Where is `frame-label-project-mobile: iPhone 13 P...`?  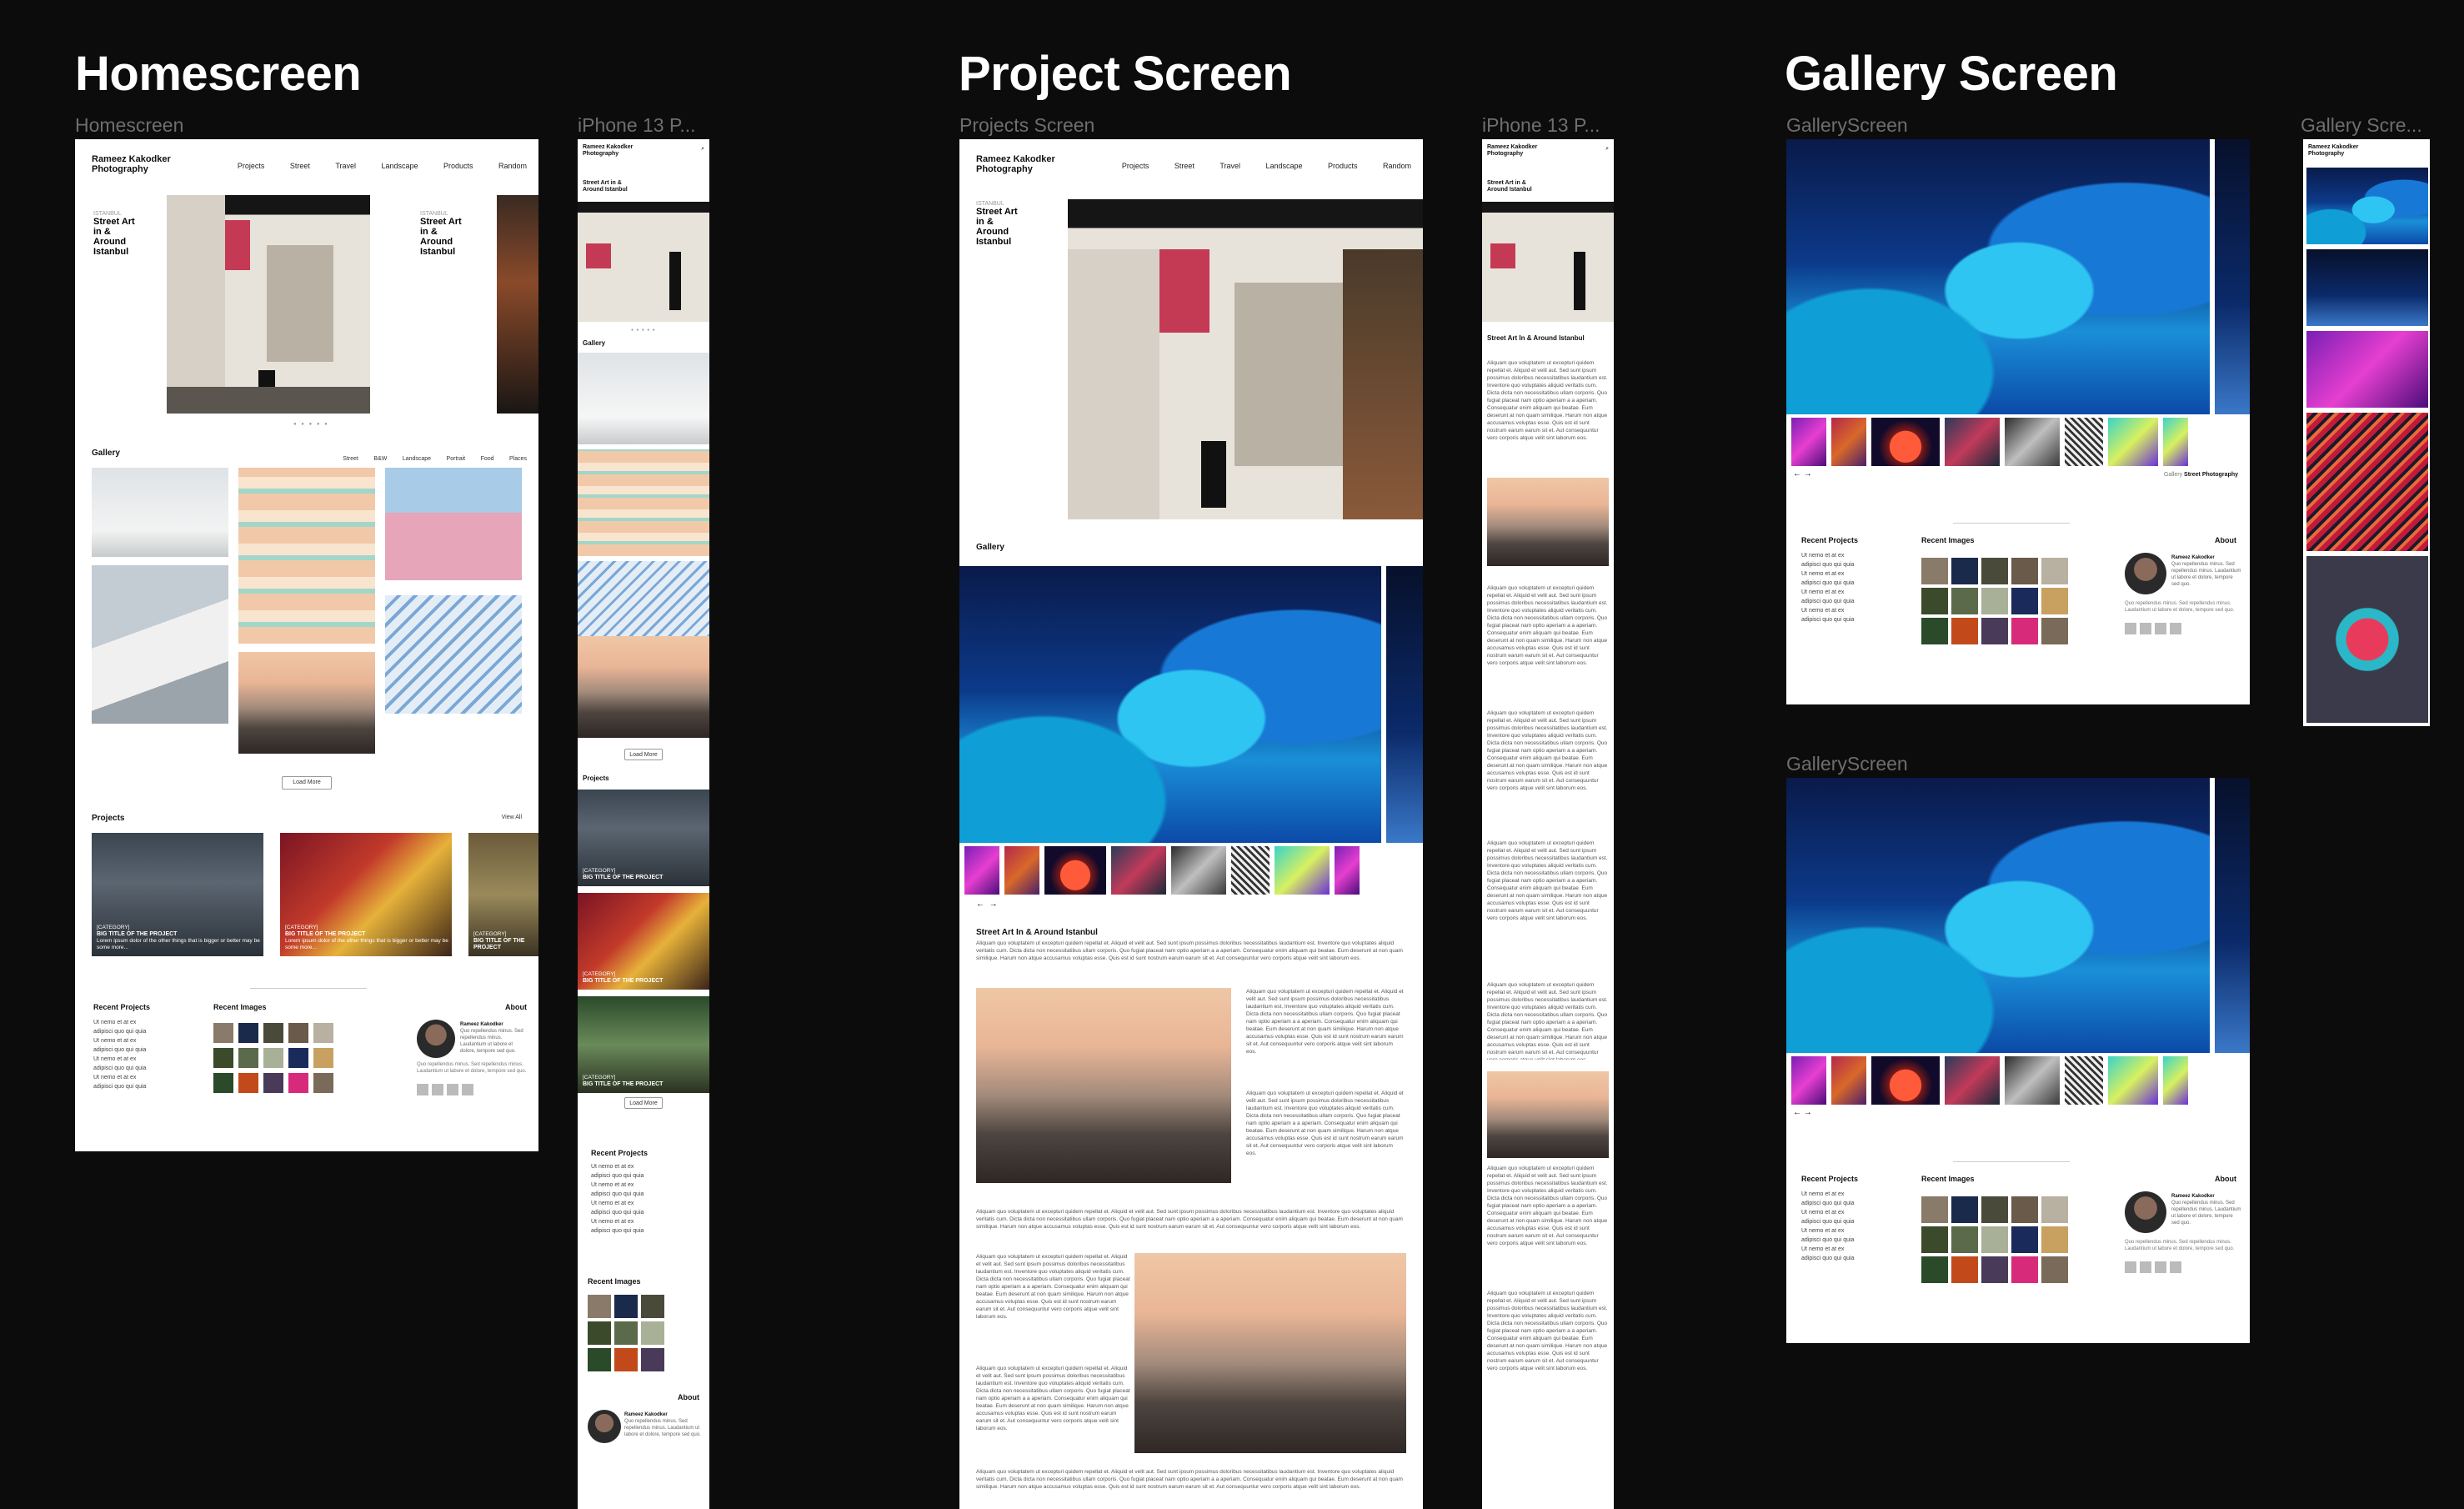
frame-label-project-mobile: iPhone 13 P... is located at coordinates (1541, 125).